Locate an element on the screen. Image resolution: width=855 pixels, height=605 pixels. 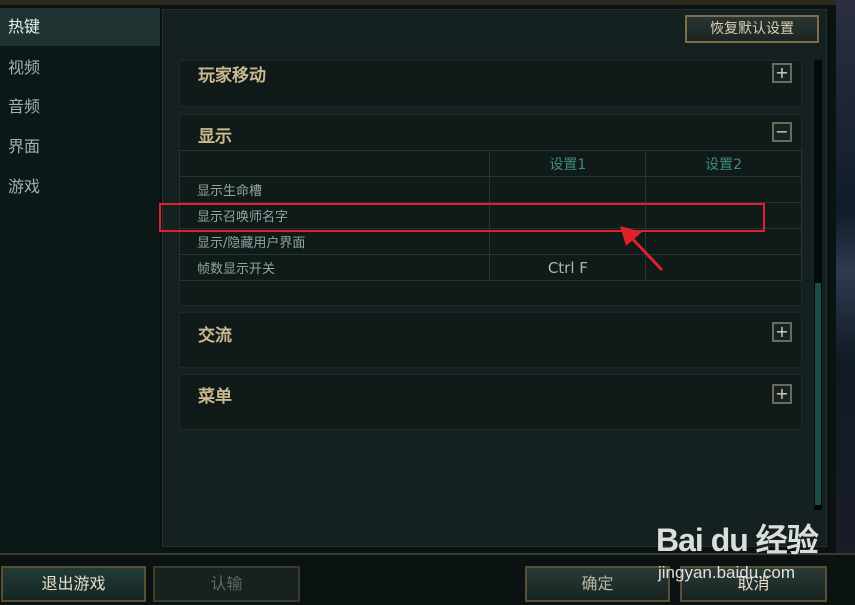
highlight-box is located at coordinates (462, 217).